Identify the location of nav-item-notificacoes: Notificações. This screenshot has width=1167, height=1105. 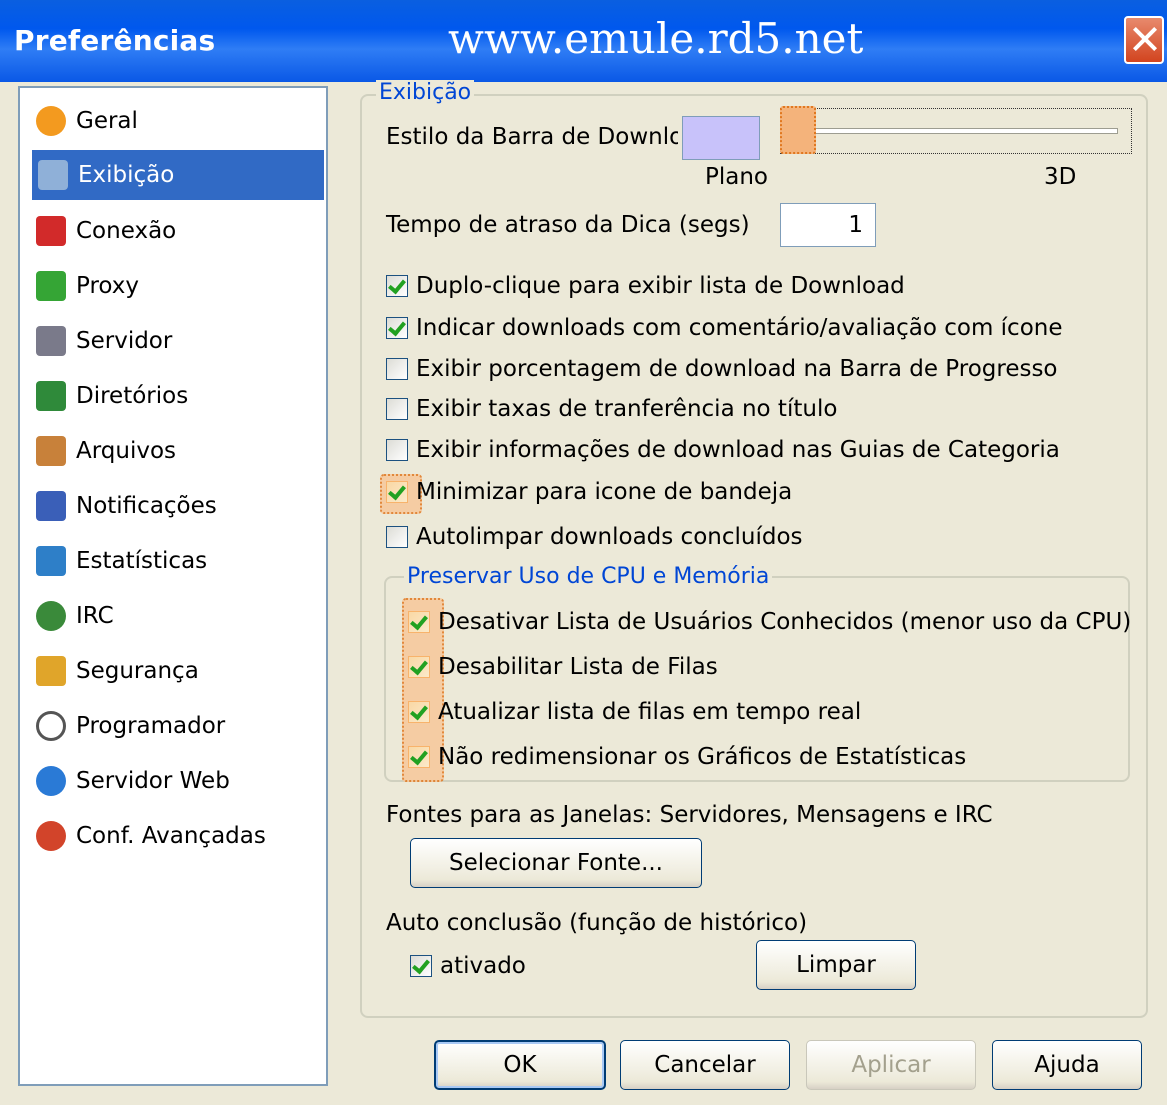
(176, 506).